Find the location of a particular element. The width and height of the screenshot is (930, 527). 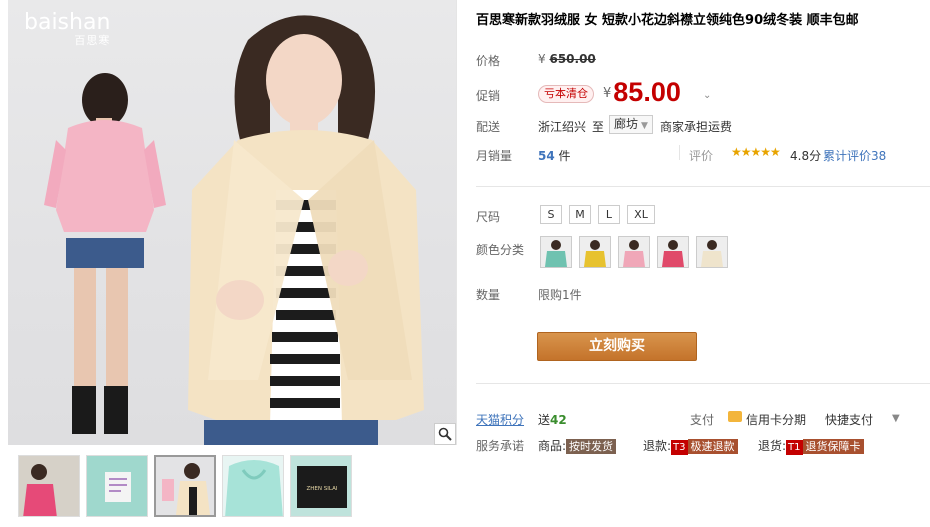

service-goods-tag: 按时发货 is located at coordinates (591, 446).